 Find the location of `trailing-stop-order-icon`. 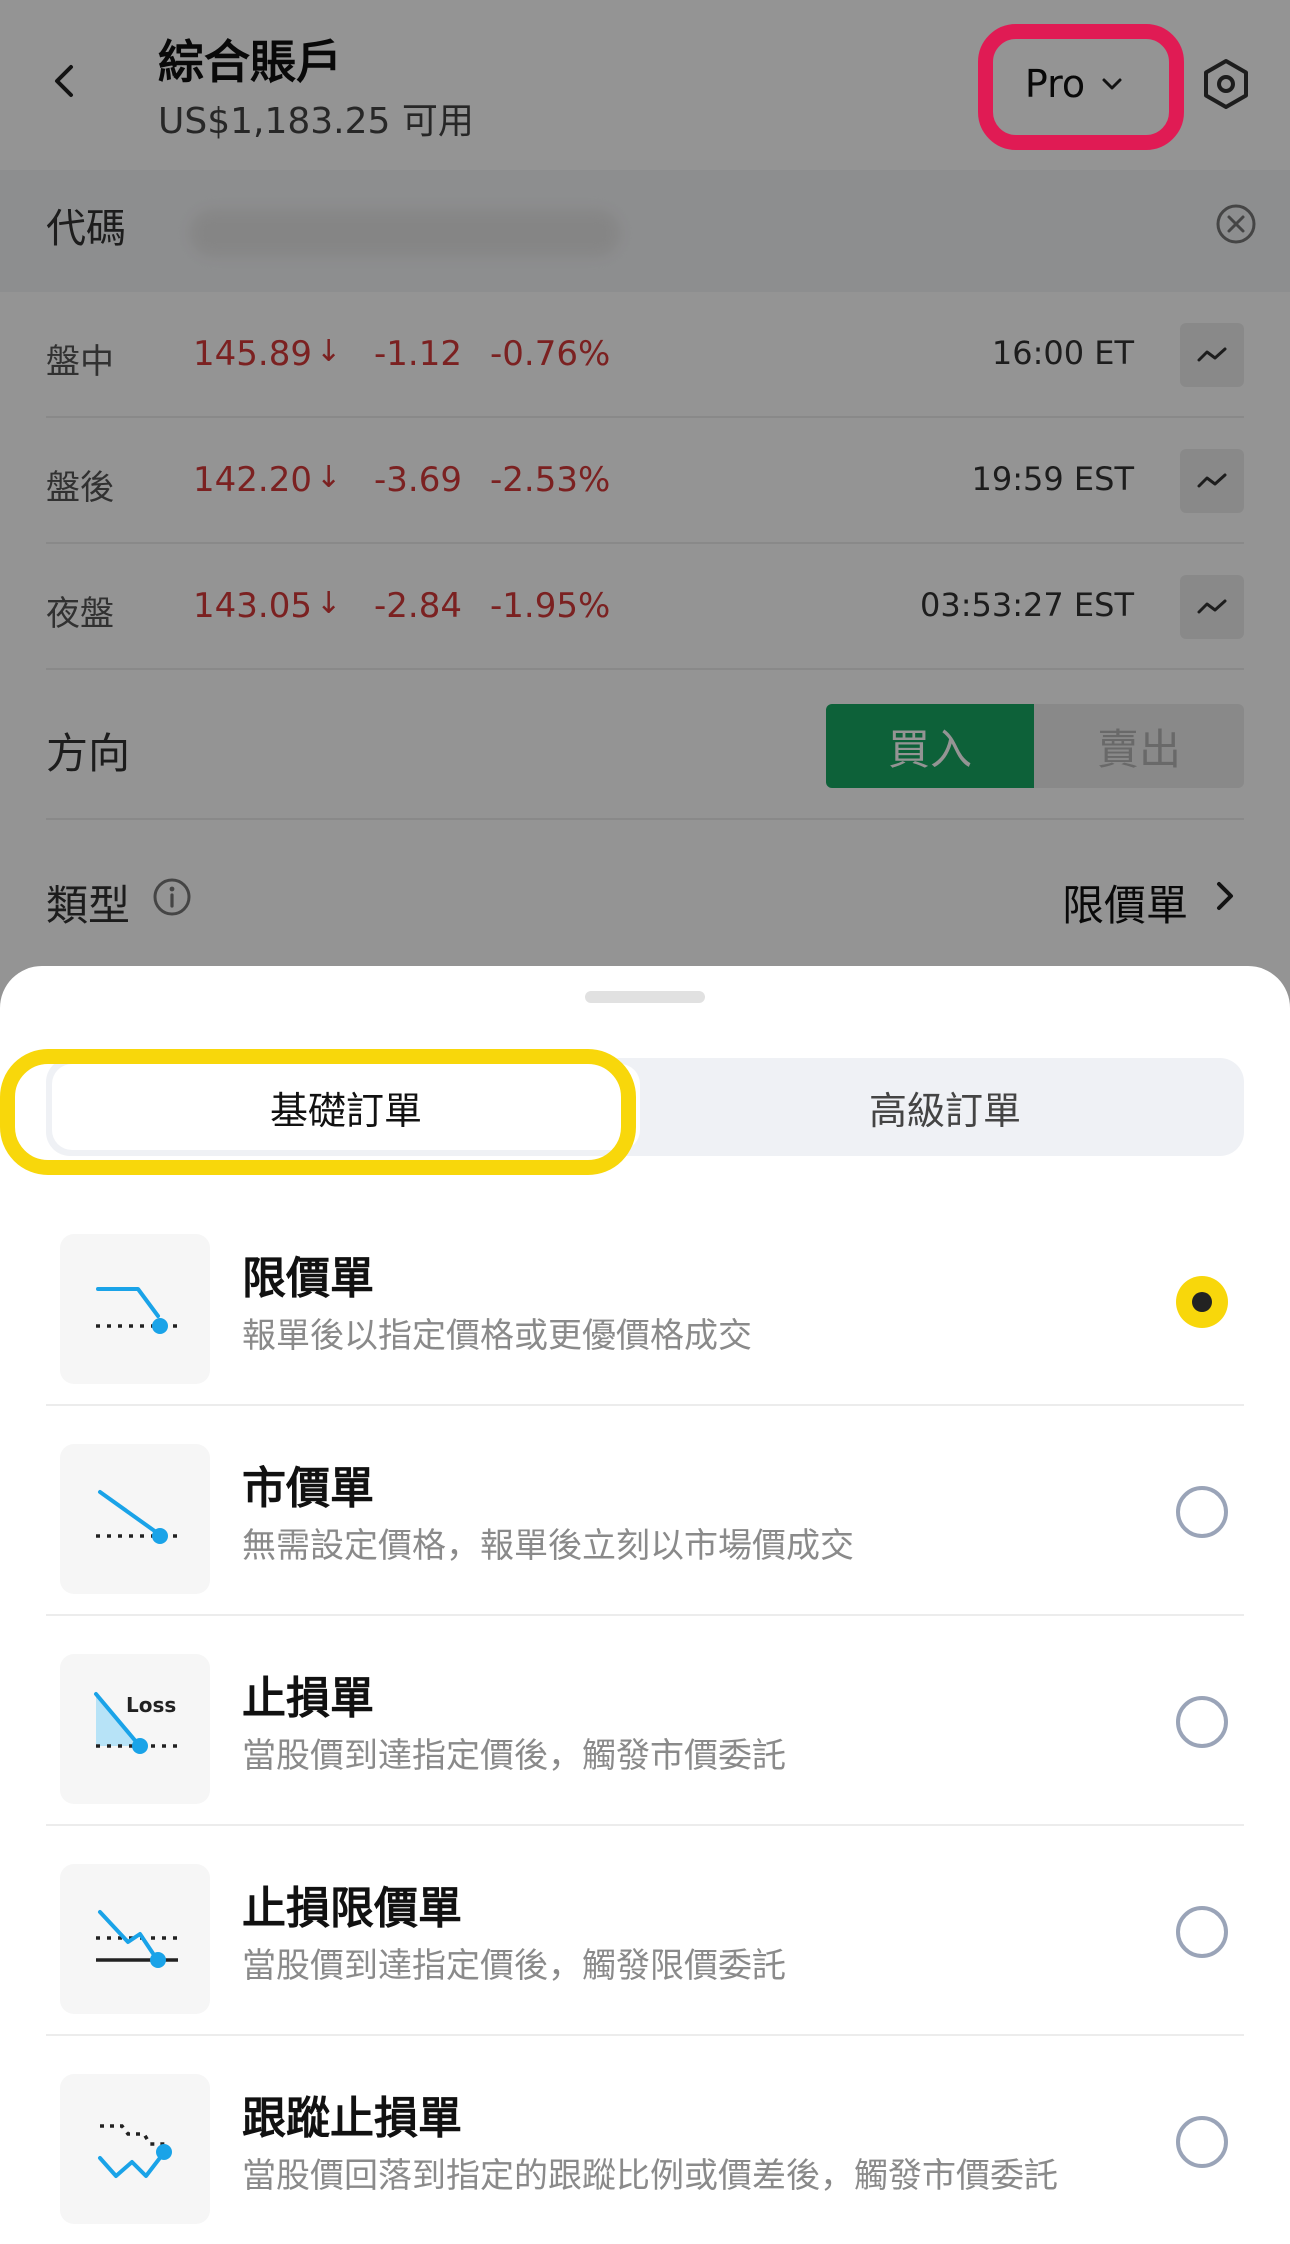

trailing-stop-order-icon is located at coordinates (135, 2149).